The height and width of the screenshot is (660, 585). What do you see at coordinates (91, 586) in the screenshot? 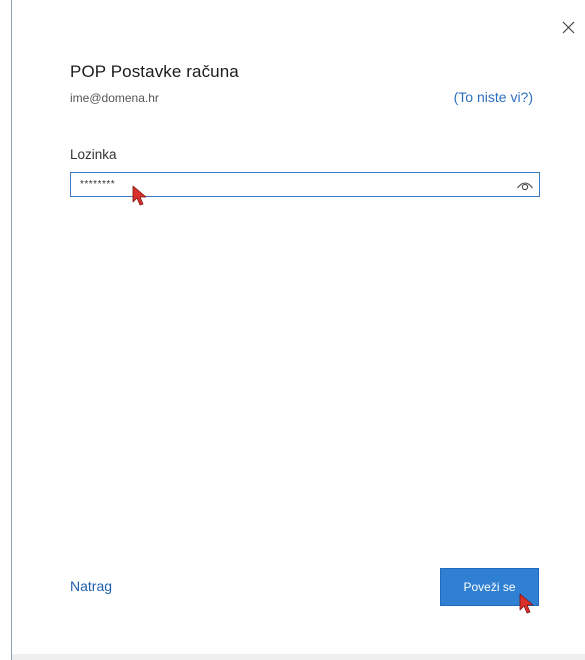
I see `back-link: Natrag` at bounding box center [91, 586].